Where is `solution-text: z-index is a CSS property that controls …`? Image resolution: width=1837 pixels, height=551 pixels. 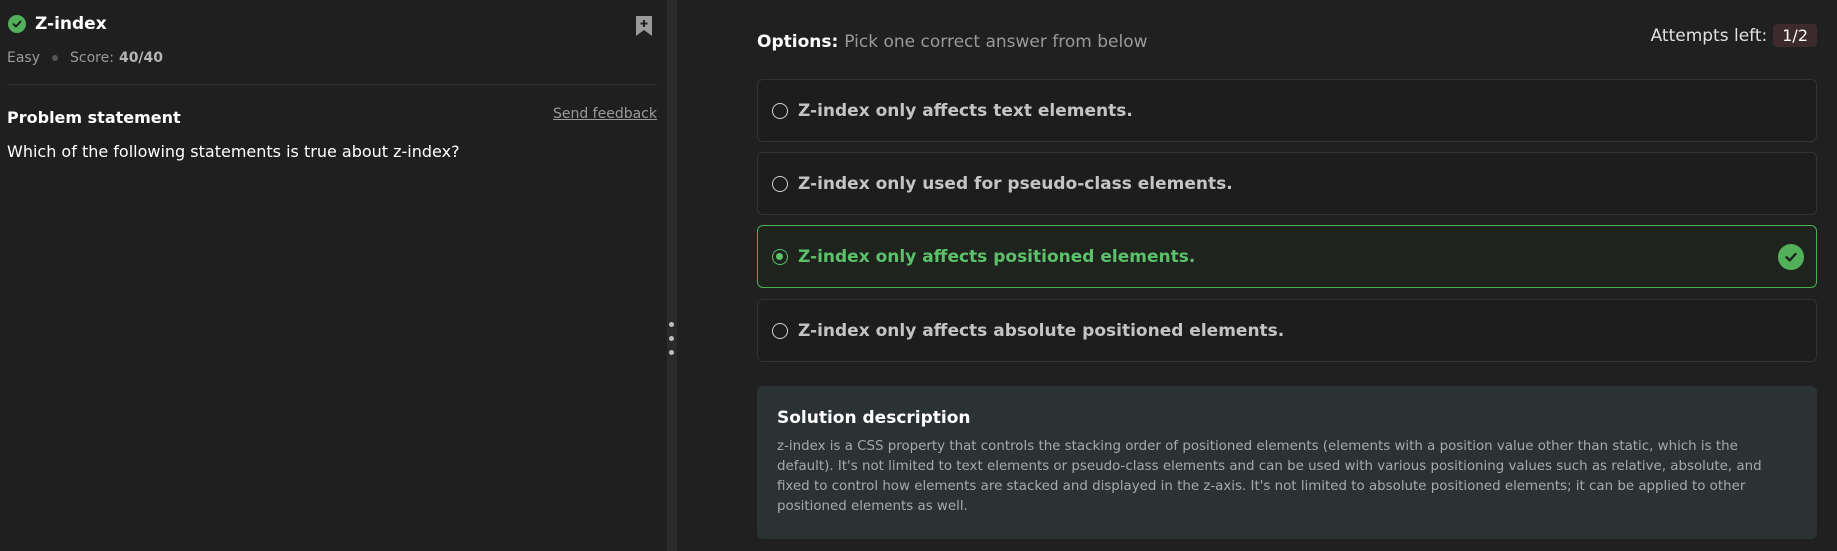
solution-text: z-index is a CSS property that controls … is located at coordinates (1269, 476).